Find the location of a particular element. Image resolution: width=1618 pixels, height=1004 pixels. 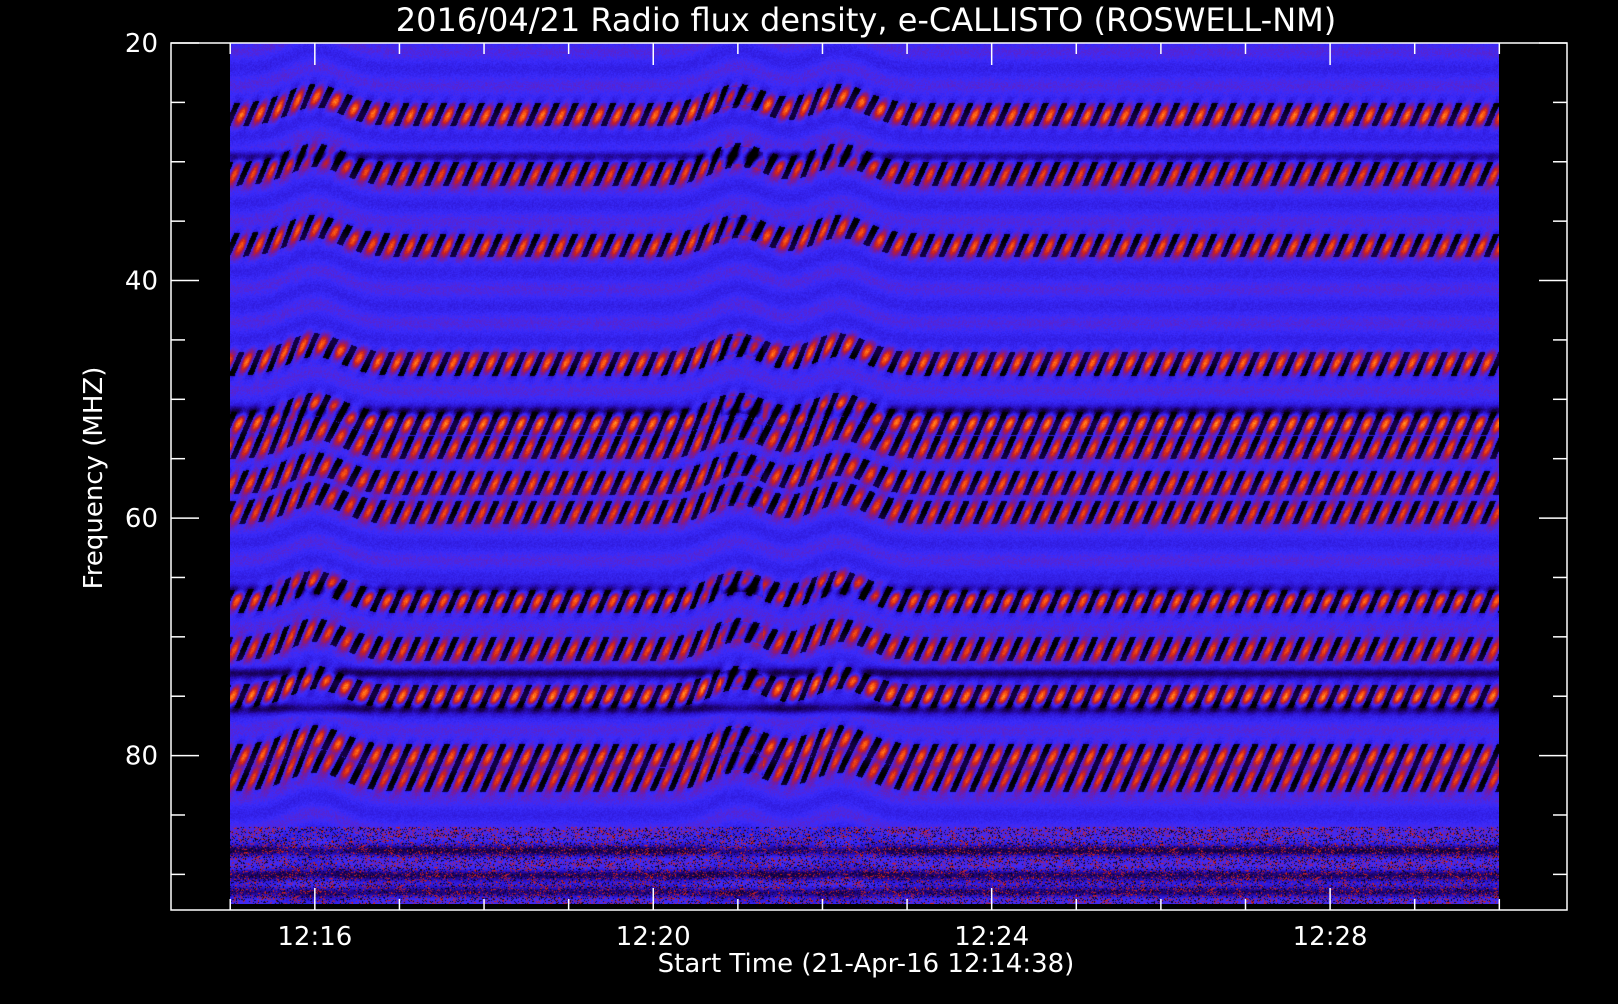

x-tick-label: 12:24 is located at coordinates (991, 937).